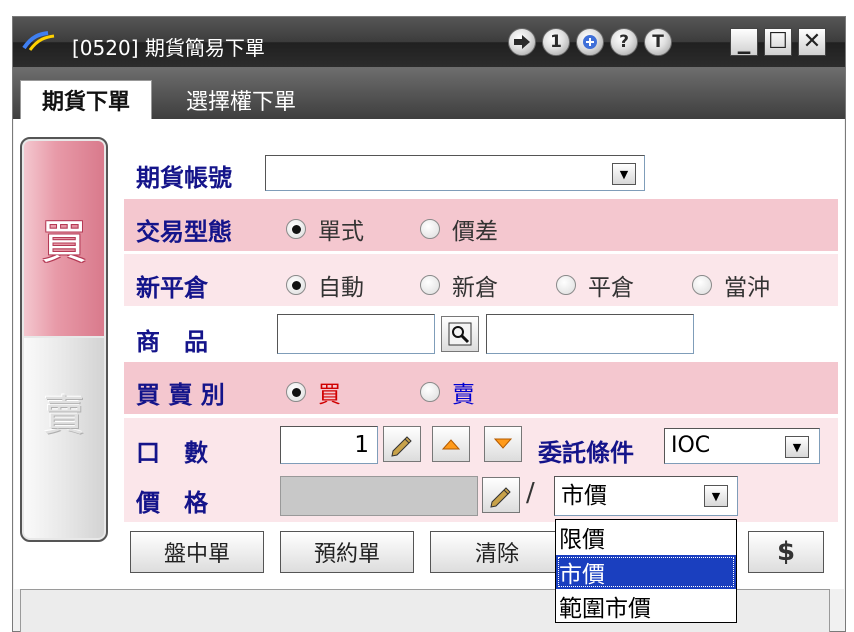 The image size is (854, 632). Describe the element at coordinates (503, 444) in the screenshot. I see `decrease-arrow-icon` at that location.